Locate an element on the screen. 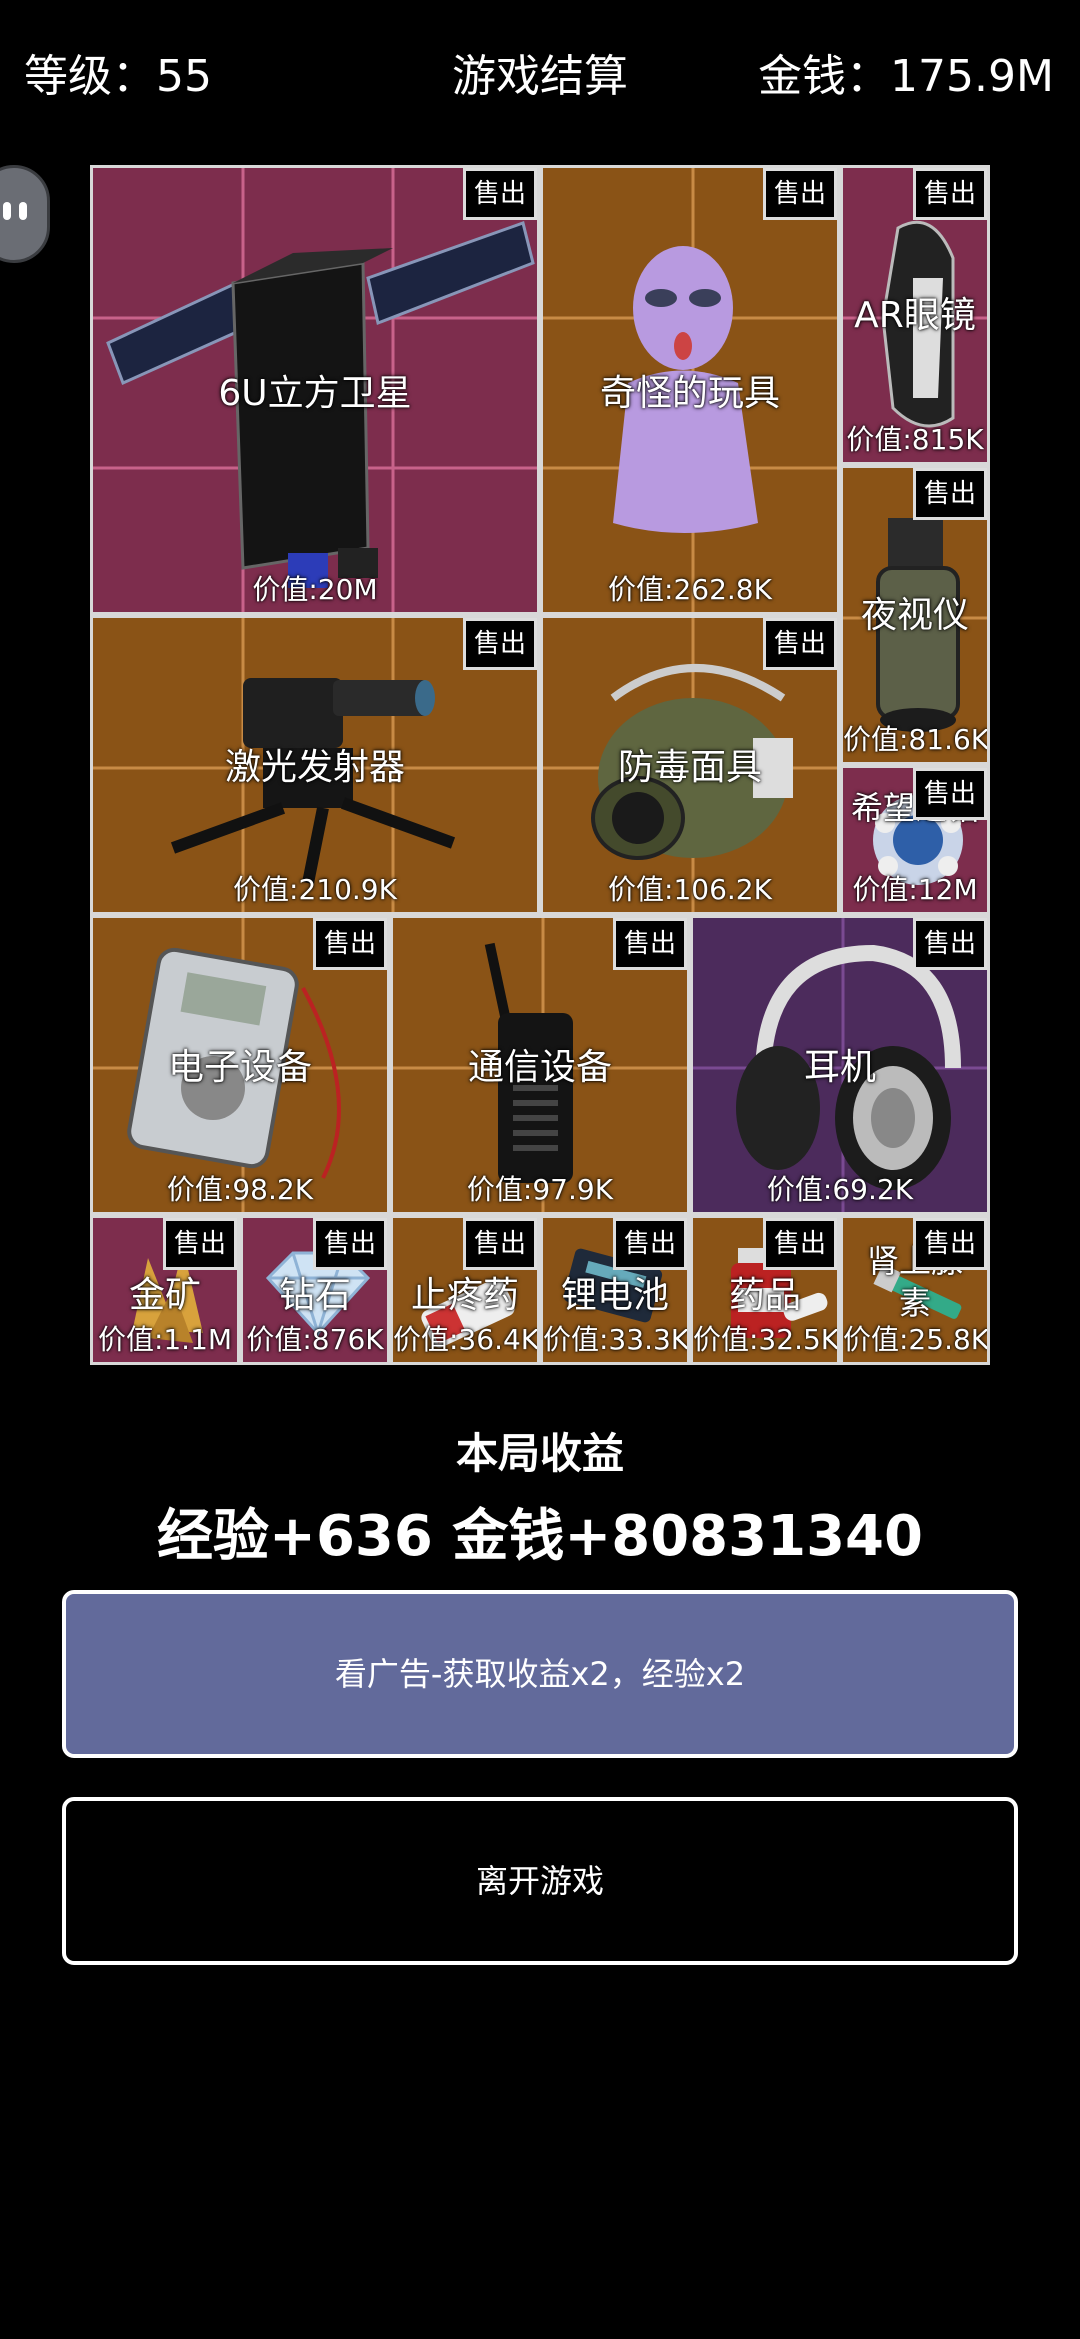 The width and height of the screenshot is (1080, 2339). item-price: 价值:81.6K is located at coordinates (916, 739).